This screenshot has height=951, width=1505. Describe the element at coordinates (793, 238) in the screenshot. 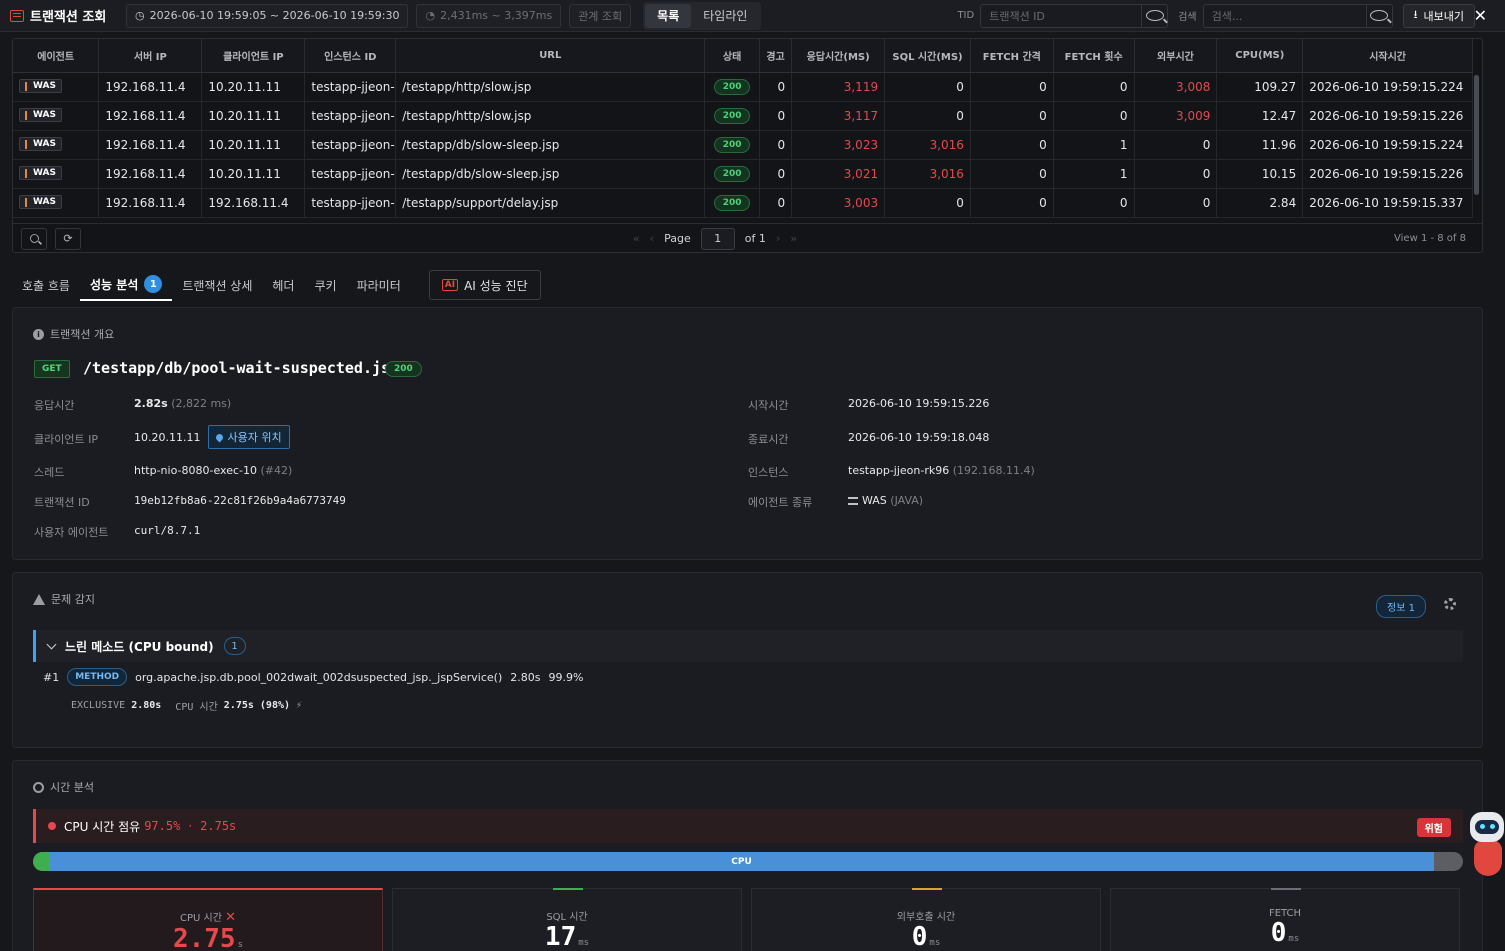

I see `last-page-icon: »` at that location.